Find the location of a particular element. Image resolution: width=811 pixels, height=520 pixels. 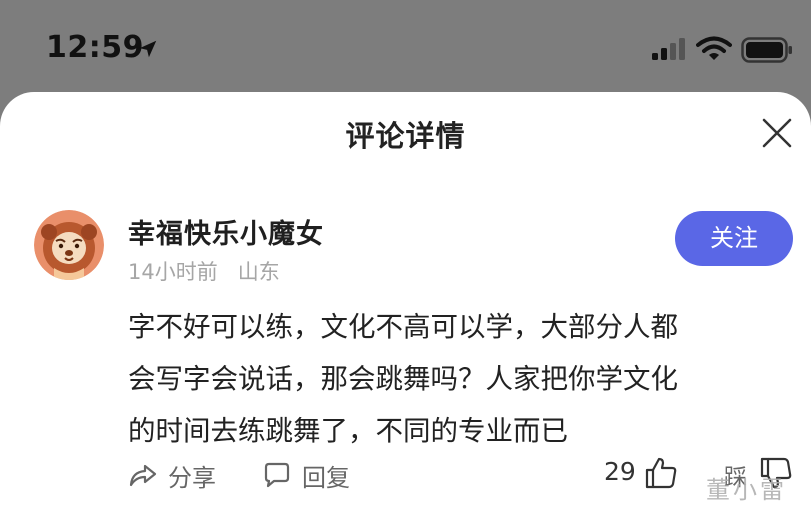

comment-icon is located at coordinates (277, 475).